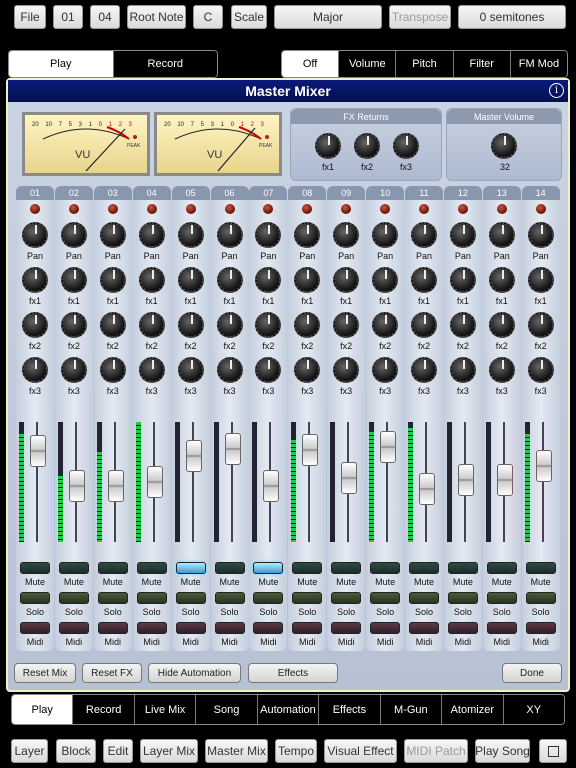  What do you see at coordinates (311, 64) in the screenshot?
I see `segment-off: Off` at bounding box center [311, 64].